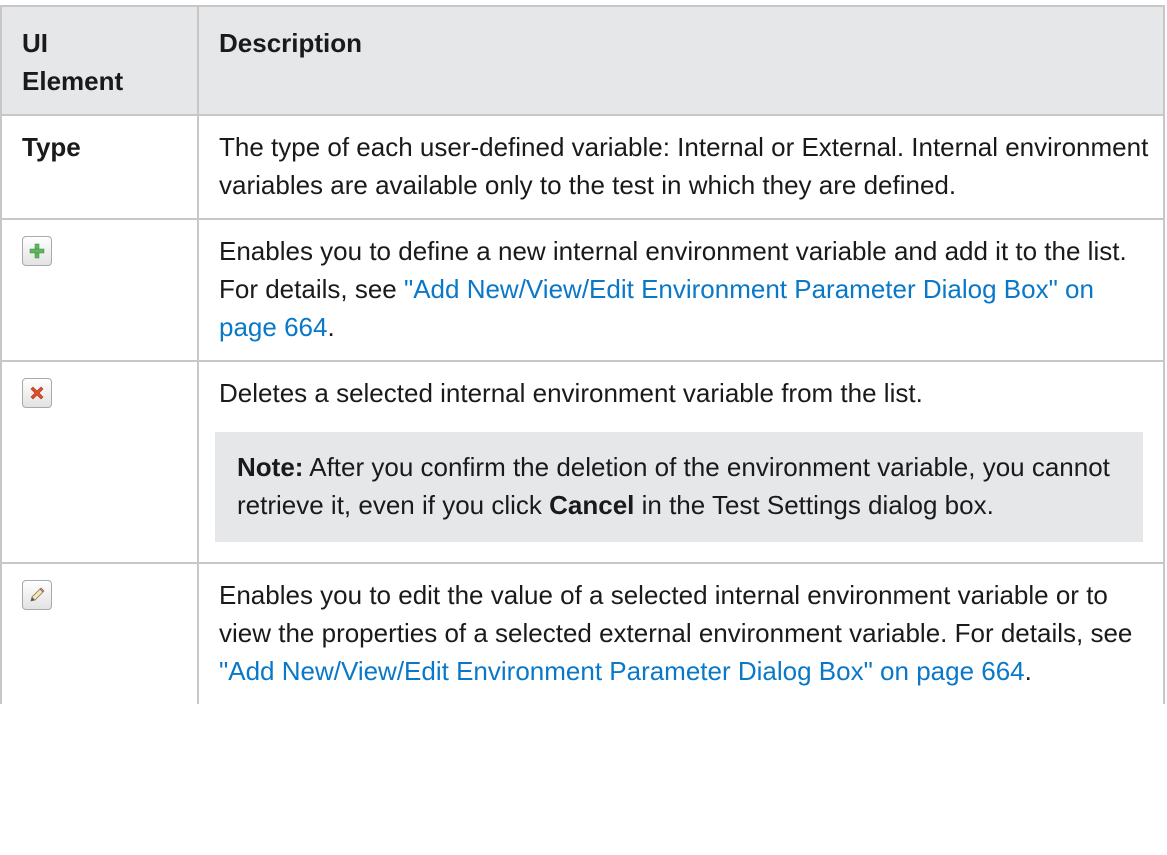  I want to click on edit-icon, so click(37, 595).